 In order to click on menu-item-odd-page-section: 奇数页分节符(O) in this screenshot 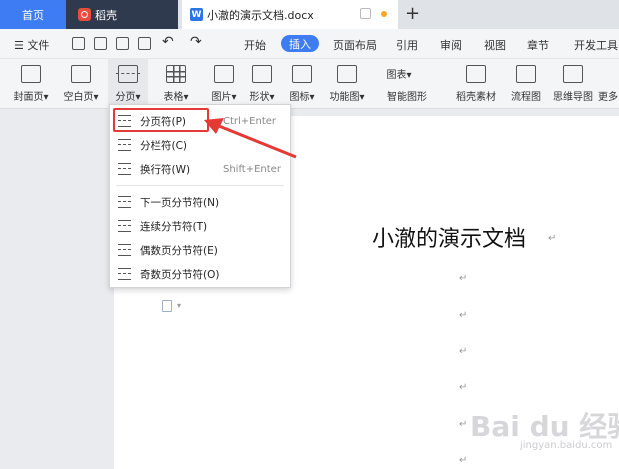, I will do `click(200, 274)`.